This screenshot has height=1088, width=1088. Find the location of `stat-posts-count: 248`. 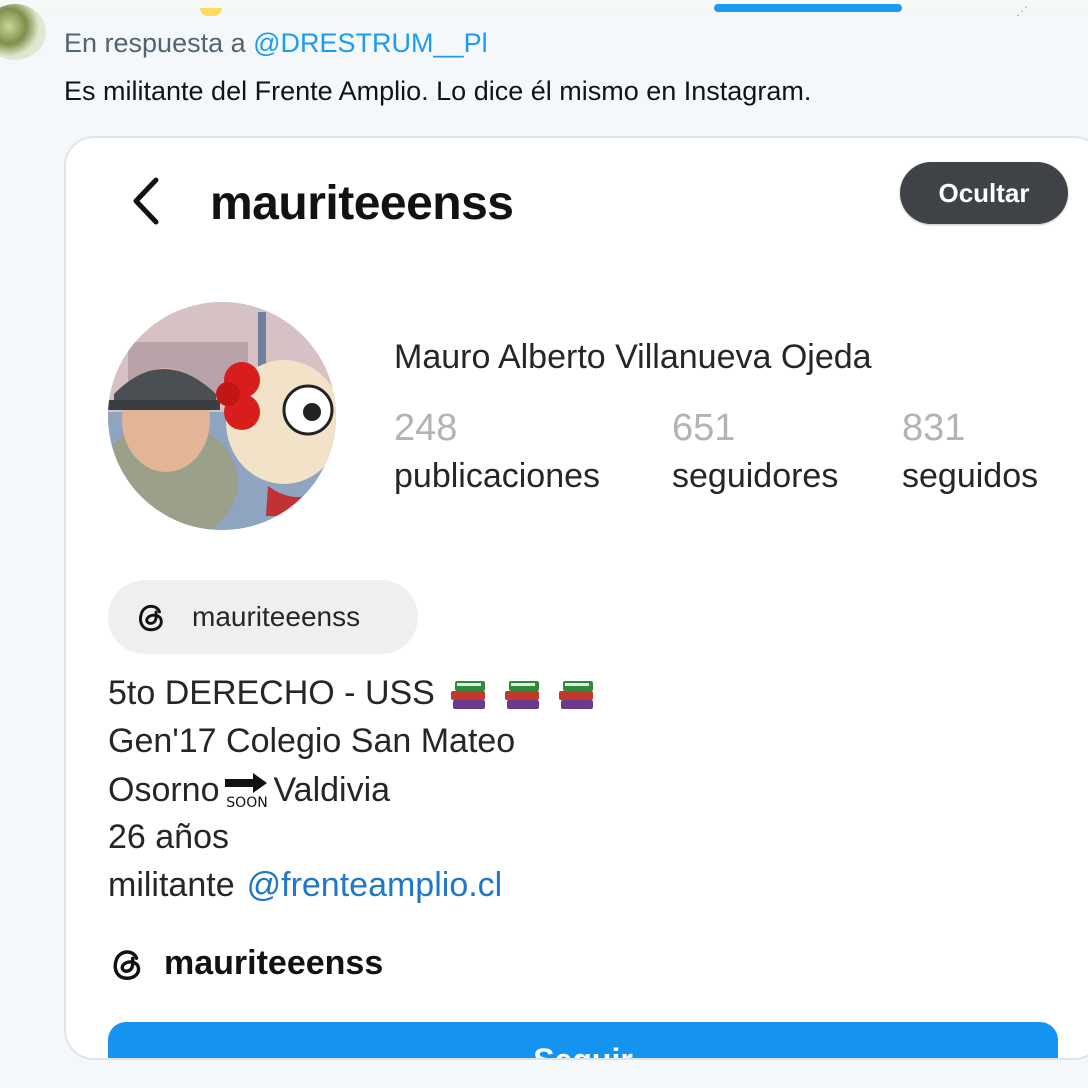

stat-posts-count: 248 is located at coordinates (426, 428).